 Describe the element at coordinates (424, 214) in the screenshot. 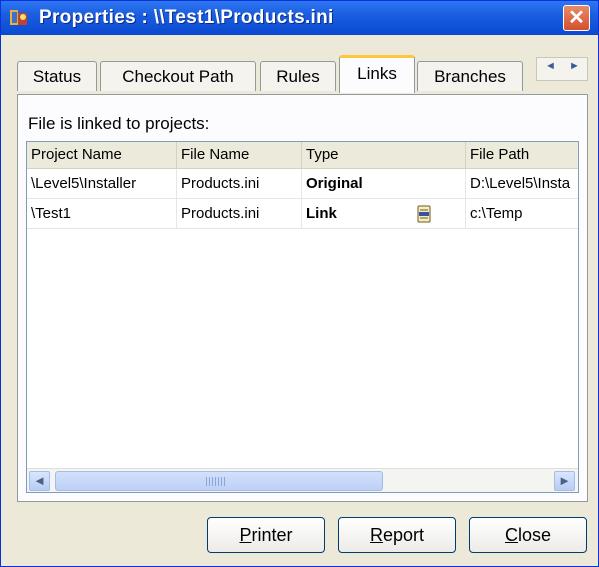

I see `linked-file-icon` at that location.